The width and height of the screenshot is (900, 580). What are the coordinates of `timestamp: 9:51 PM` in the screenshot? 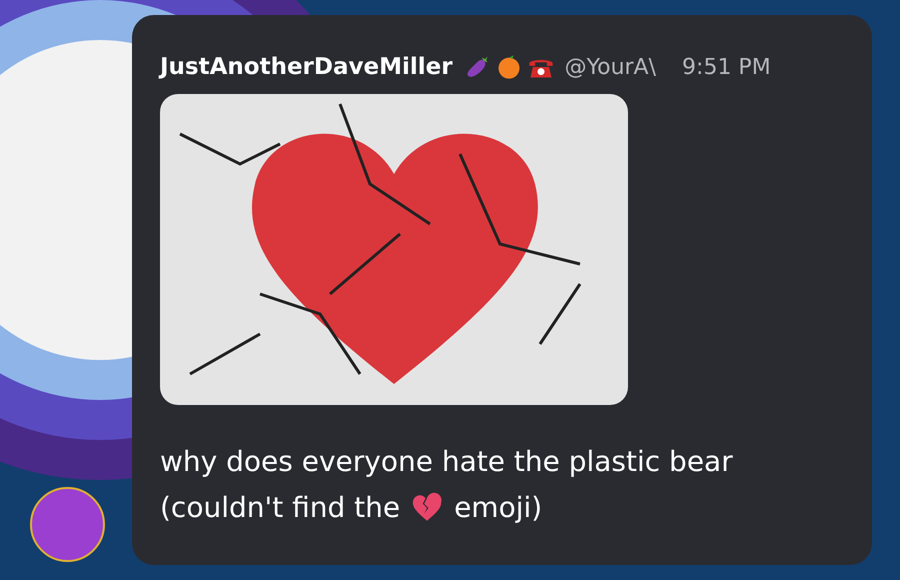 It's located at (726, 67).